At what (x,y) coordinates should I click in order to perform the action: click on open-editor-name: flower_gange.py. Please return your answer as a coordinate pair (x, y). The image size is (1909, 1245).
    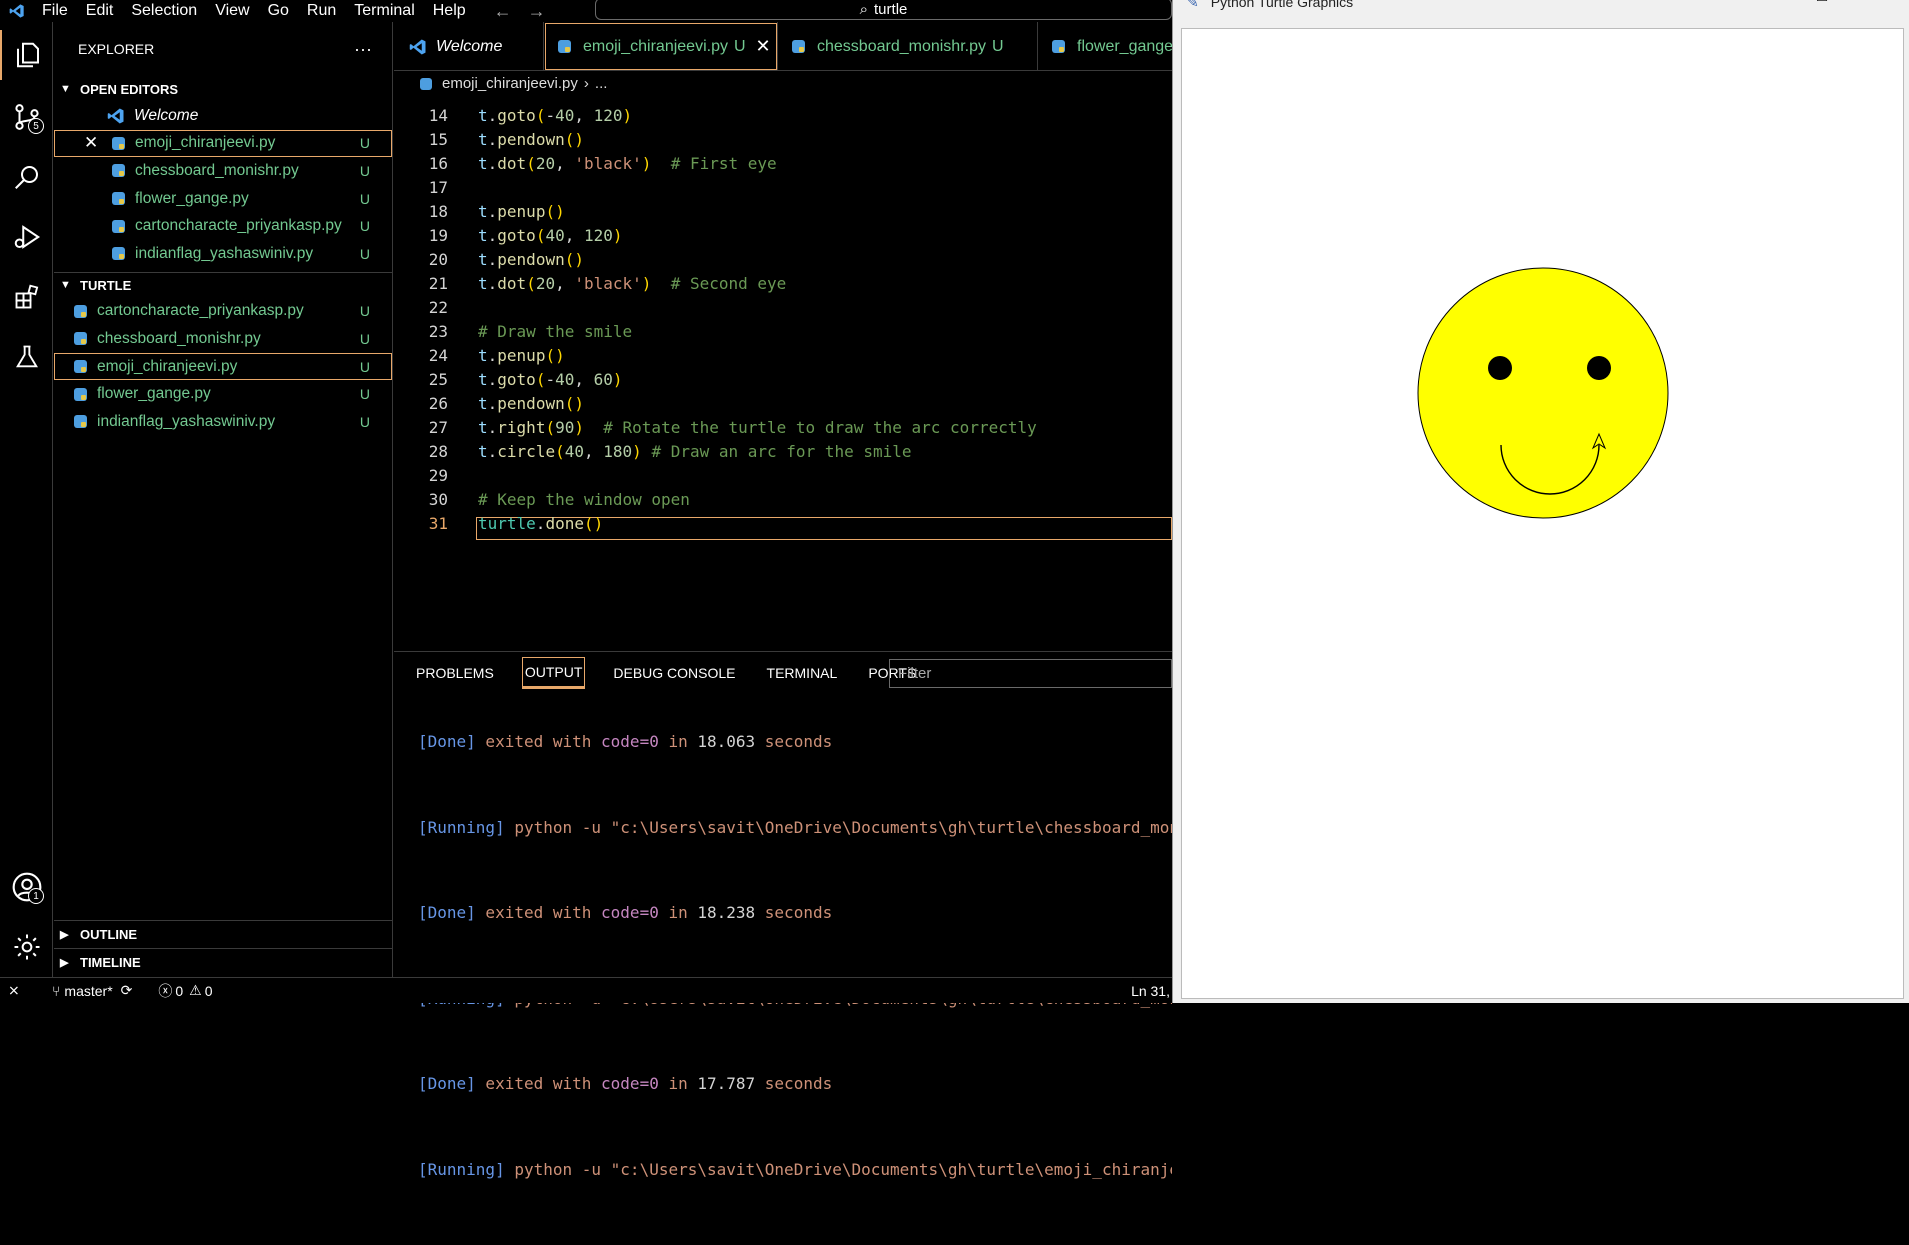
    Looking at the image, I should click on (192, 198).